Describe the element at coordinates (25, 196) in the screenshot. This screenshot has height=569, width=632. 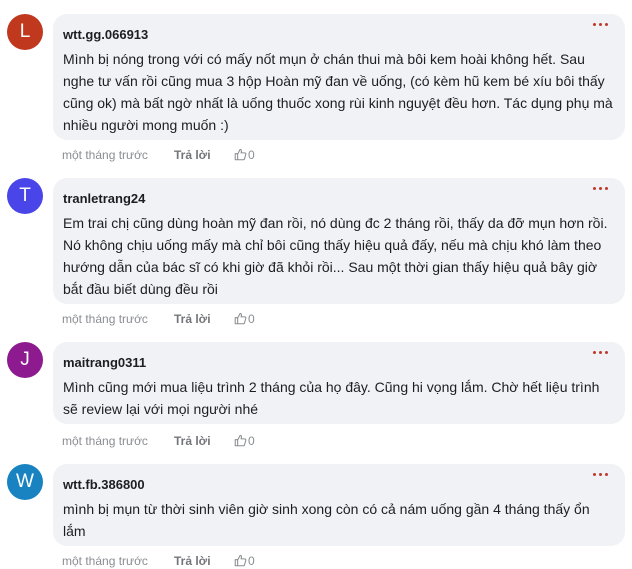
I see `avatar: T` at that location.